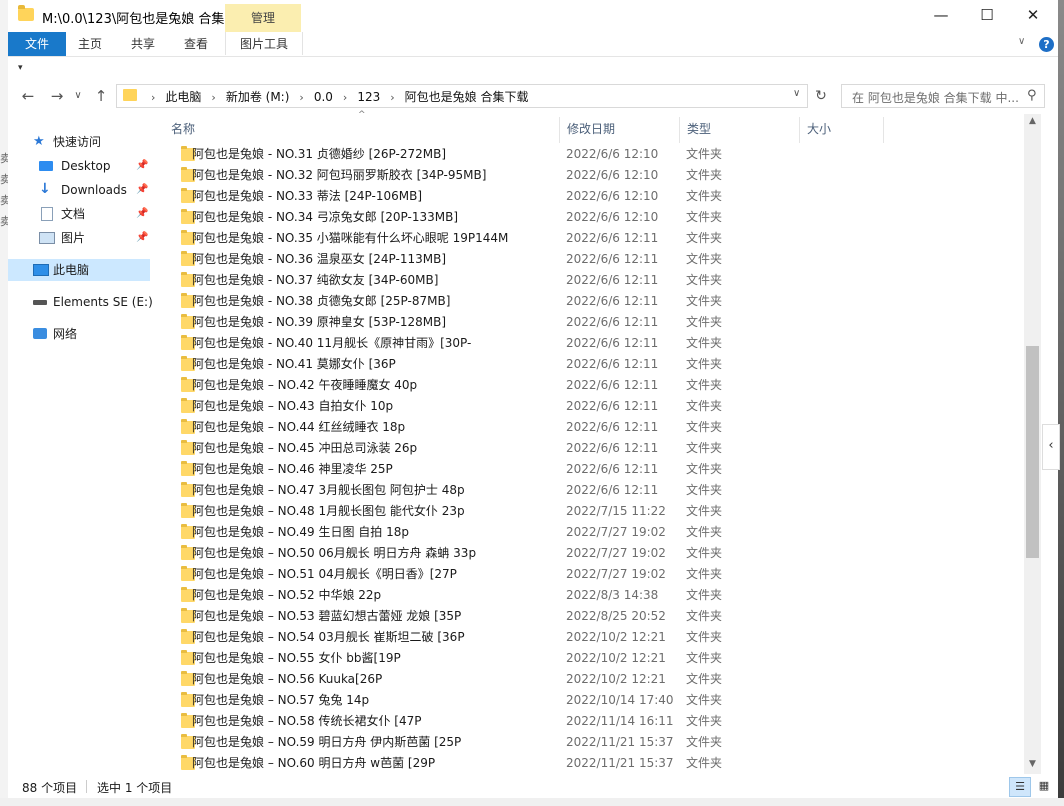  Describe the element at coordinates (987, 16) in the screenshot. I see `maximize-button: ☐` at that location.